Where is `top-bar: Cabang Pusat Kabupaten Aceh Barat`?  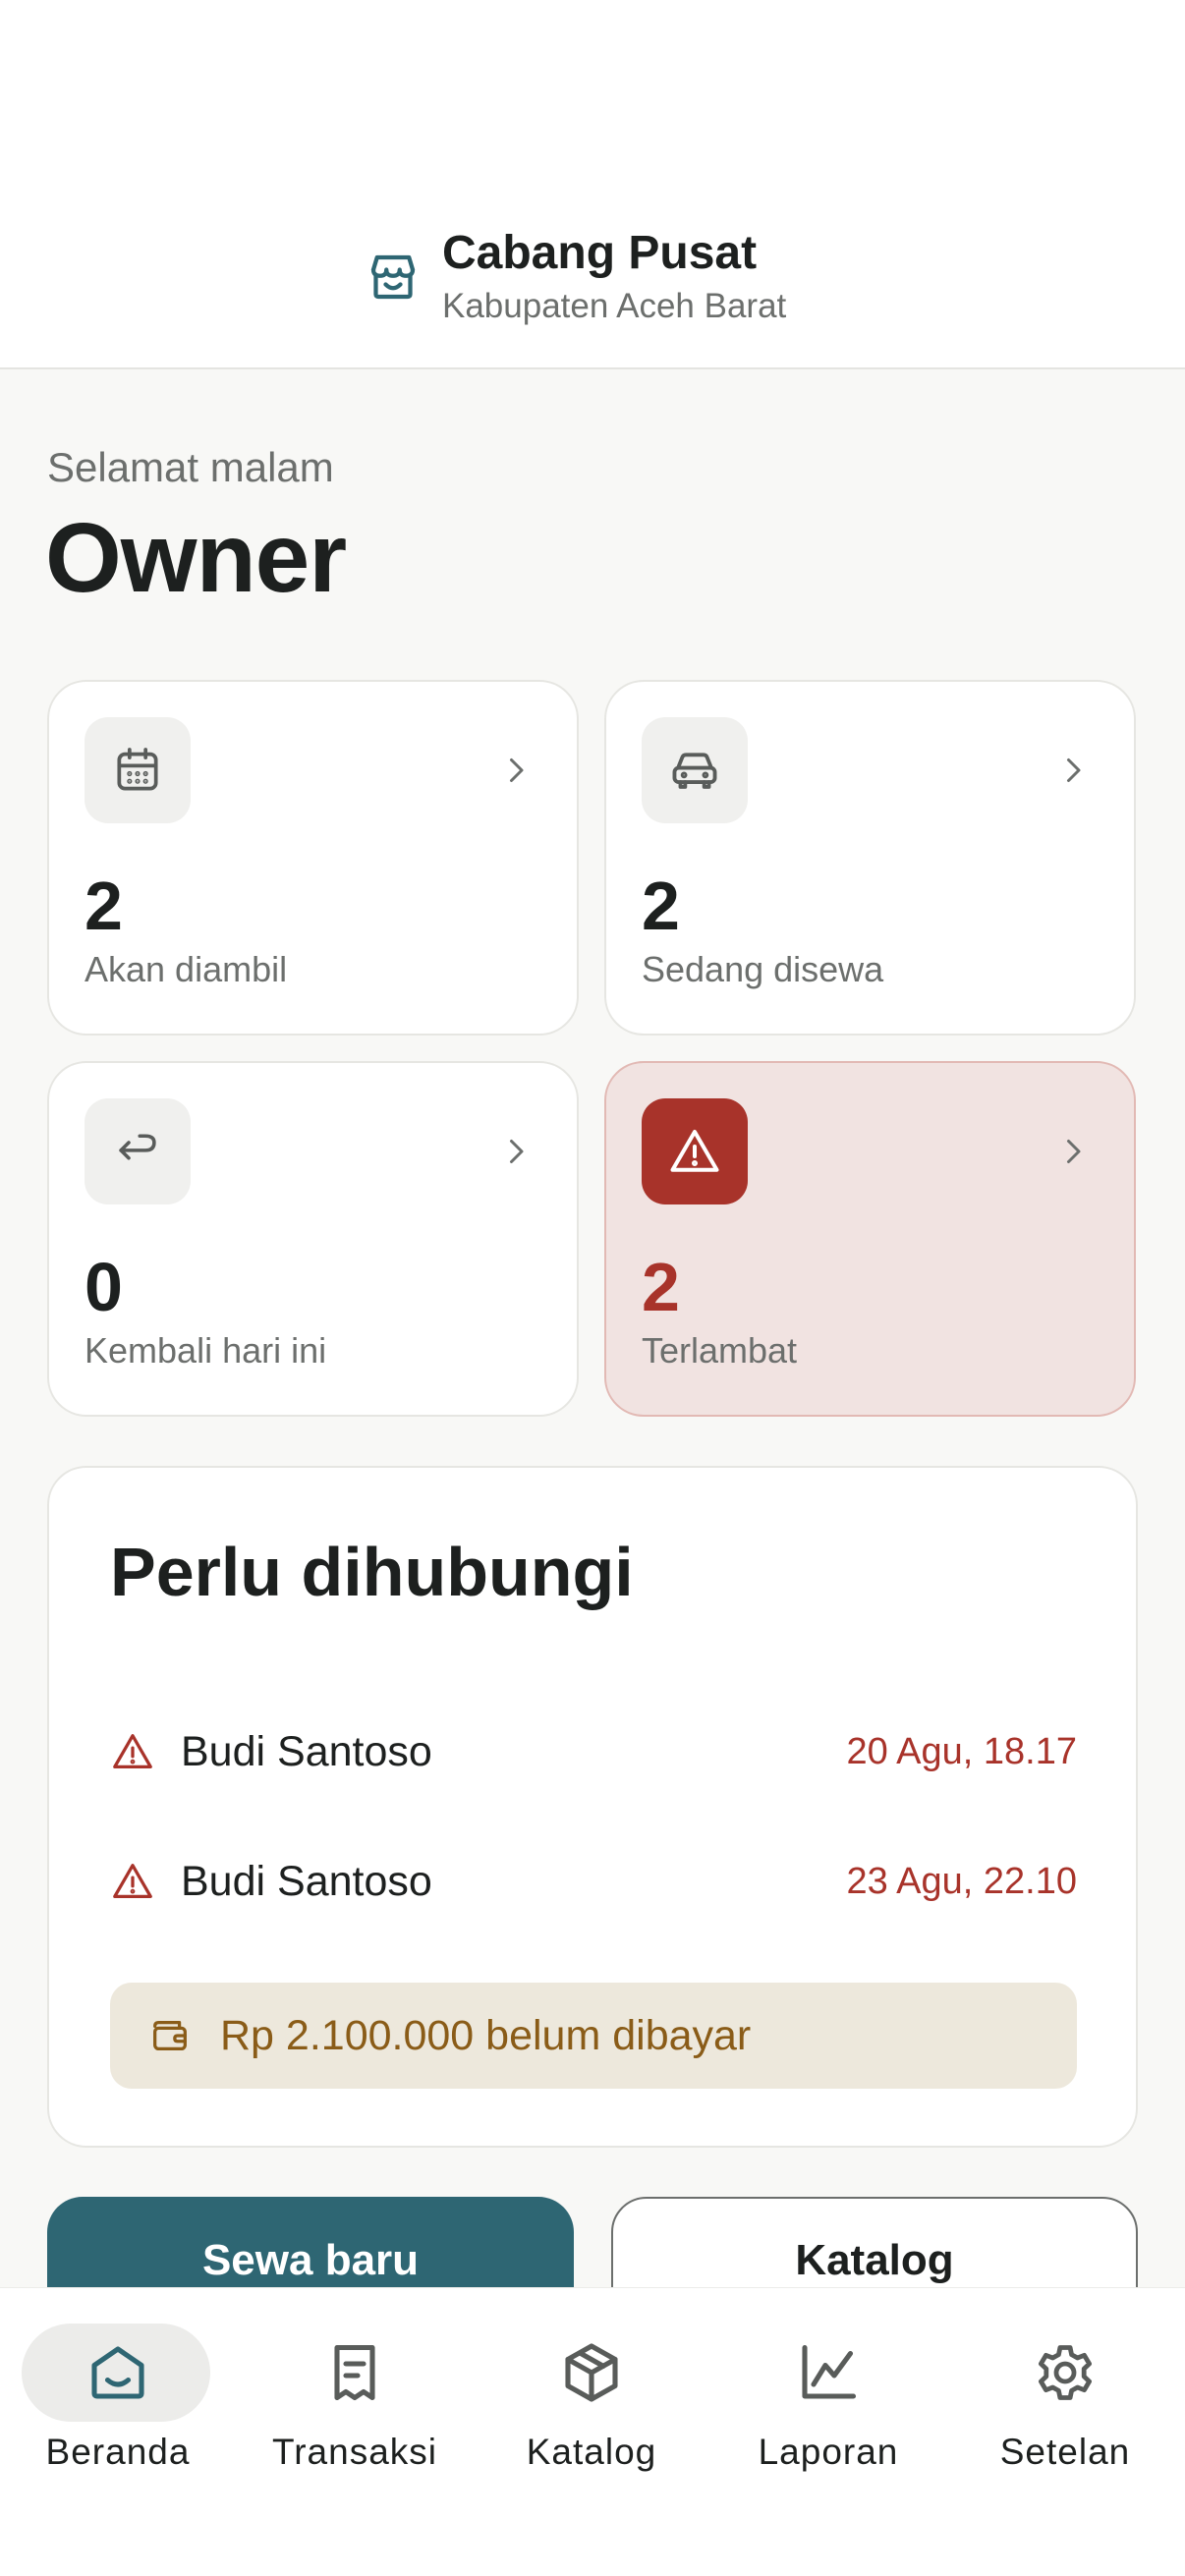 top-bar: Cabang Pusat Kabupaten Aceh Barat is located at coordinates (592, 184).